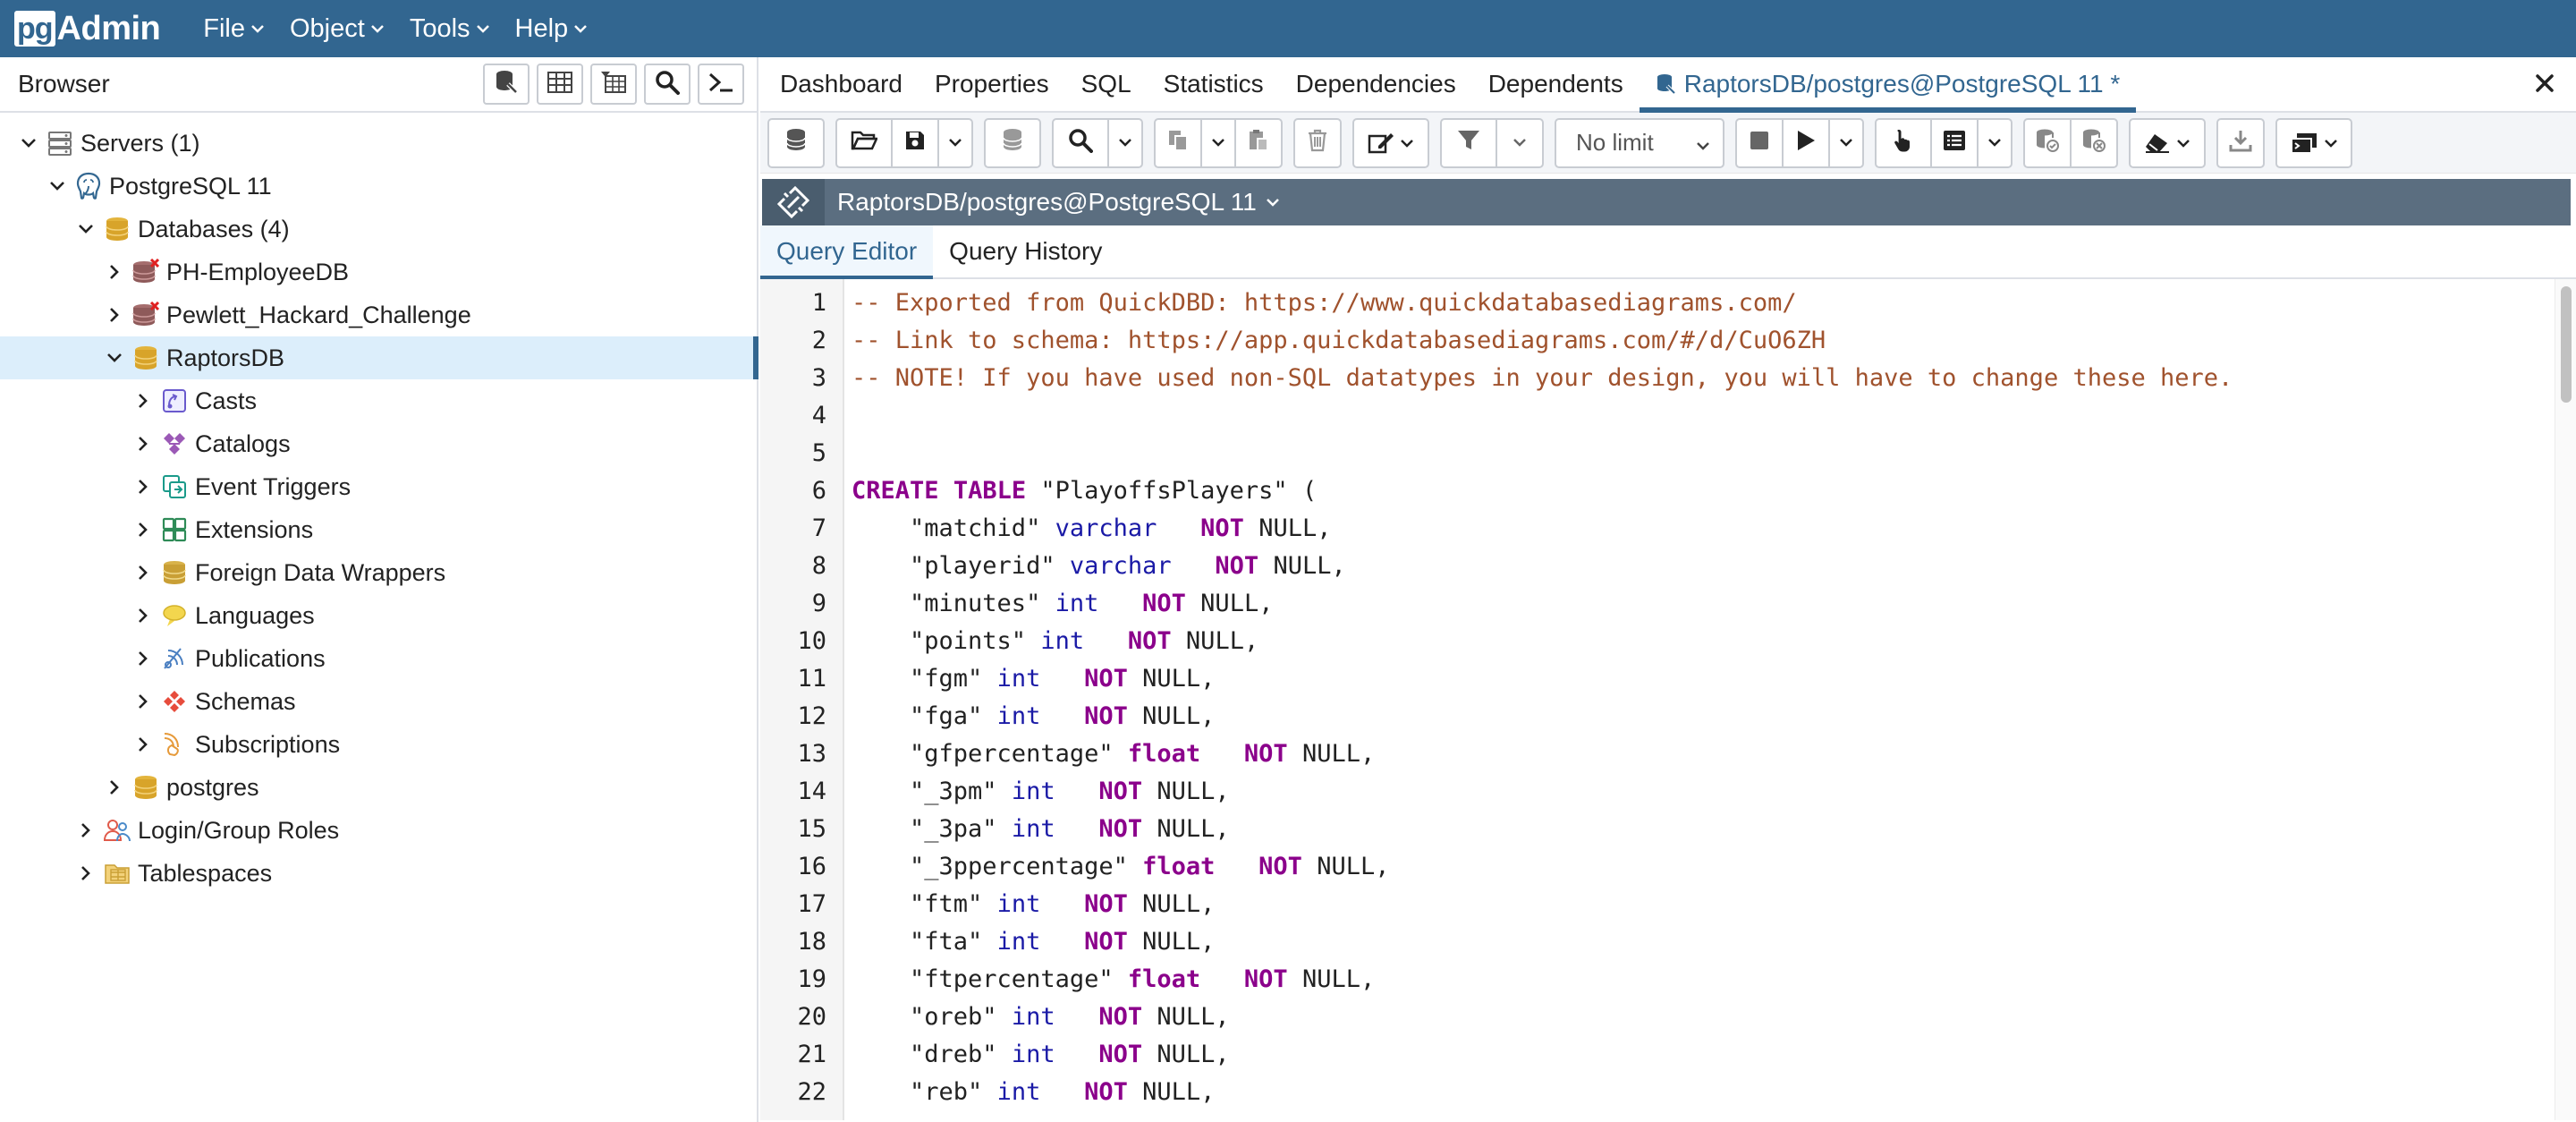 This screenshot has height=1122, width=2576. Describe the element at coordinates (378, 701) in the screenshot. I see `tree-item-schemas: Schemas` at that location.